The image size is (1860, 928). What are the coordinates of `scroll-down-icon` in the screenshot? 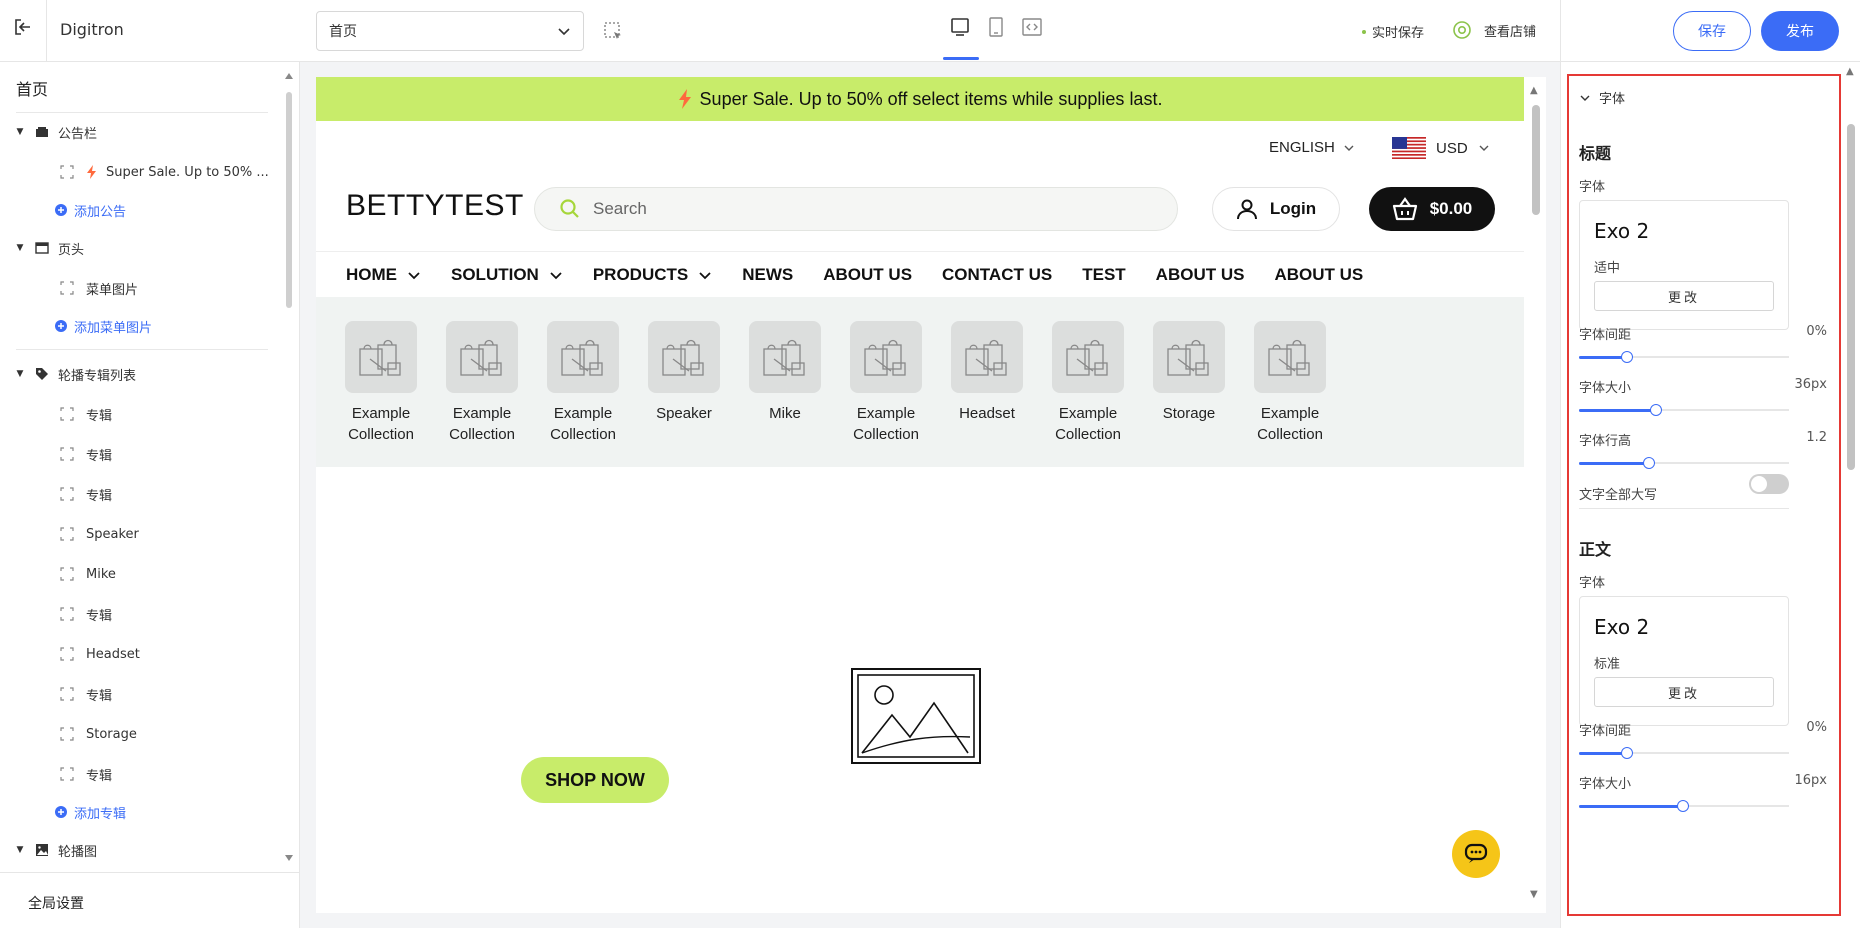 It's located at (289, 858).